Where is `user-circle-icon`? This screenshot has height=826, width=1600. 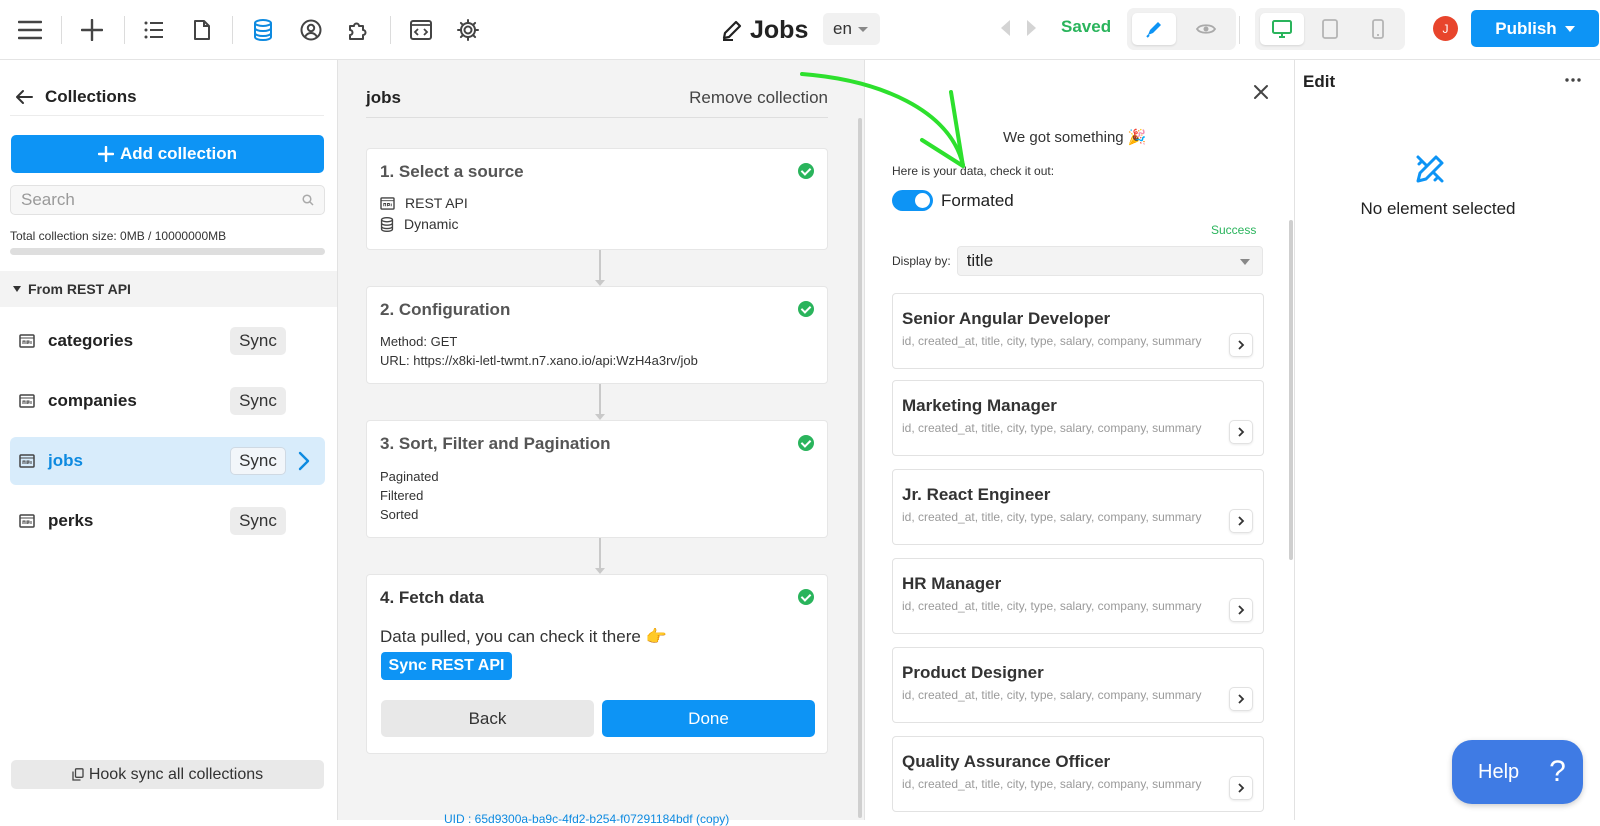
user-circle-icon is located at coordinates (311, 30).